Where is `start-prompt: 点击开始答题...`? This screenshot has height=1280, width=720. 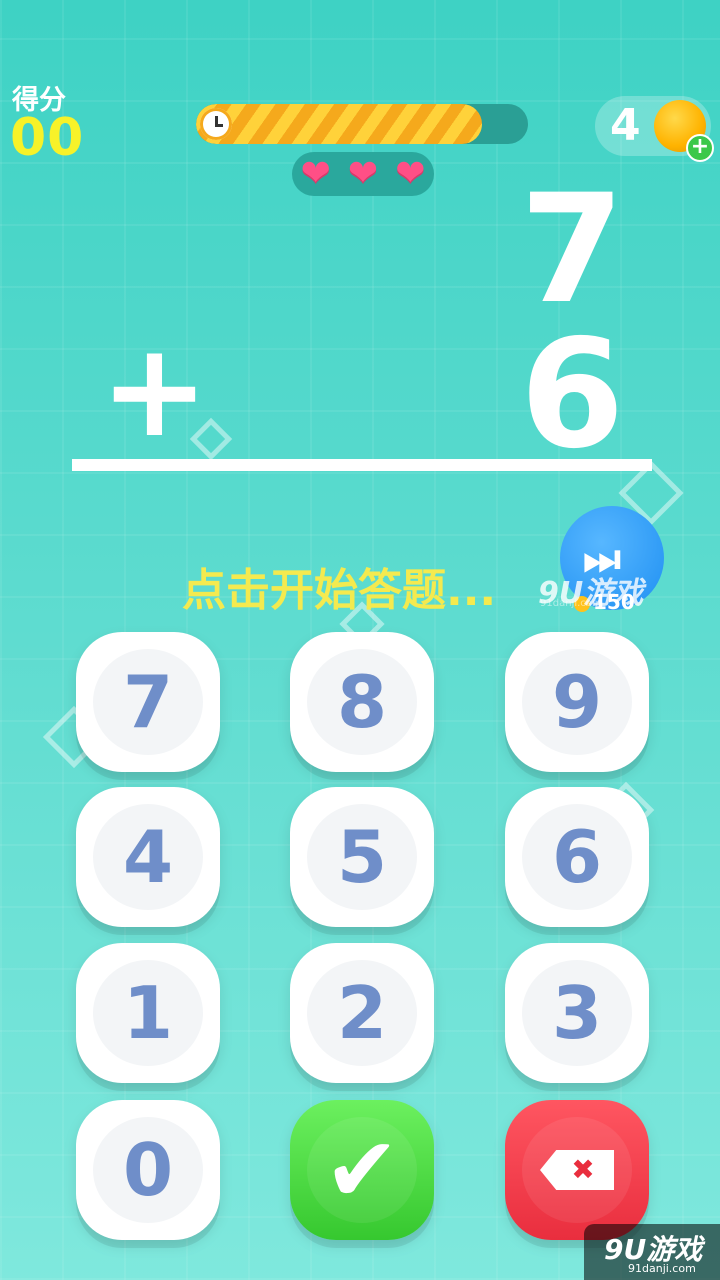
start-prompt: 点击开始答题... is located at coordinates (339, 586).